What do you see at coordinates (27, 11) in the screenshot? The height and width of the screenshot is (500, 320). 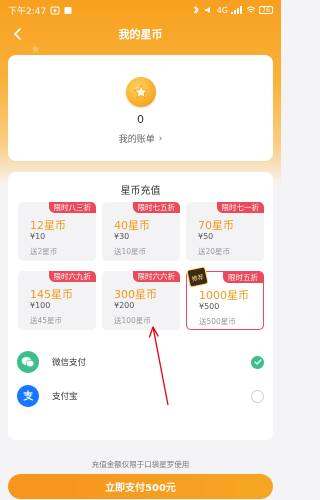 I see `status-time: 下午2:47` at bounding box center [27, 11].